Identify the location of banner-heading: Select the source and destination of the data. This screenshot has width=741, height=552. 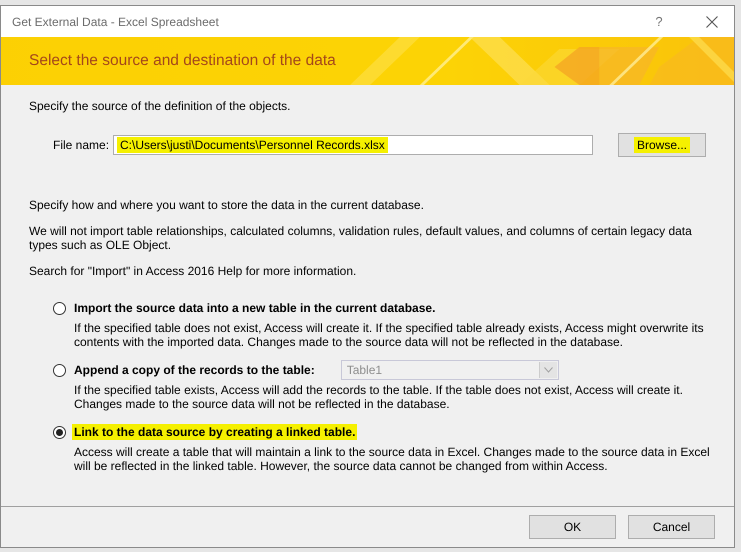
(182, 60).